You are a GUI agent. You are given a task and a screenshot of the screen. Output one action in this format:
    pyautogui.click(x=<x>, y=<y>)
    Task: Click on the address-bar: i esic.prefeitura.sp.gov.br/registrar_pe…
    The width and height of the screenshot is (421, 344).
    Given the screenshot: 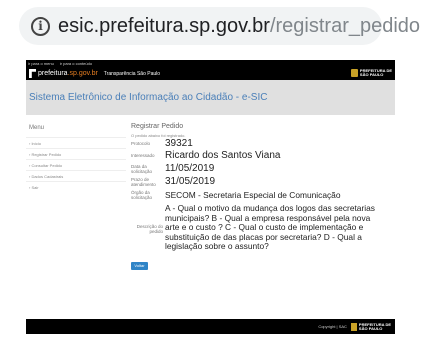 What is the action you would take?
    pyautogui.click(x=219, y=26)
    